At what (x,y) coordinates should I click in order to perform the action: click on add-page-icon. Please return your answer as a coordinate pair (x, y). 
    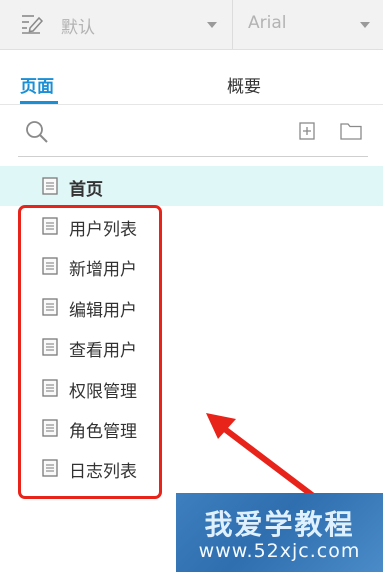
    Looking at the image, I should click on (307, 131).